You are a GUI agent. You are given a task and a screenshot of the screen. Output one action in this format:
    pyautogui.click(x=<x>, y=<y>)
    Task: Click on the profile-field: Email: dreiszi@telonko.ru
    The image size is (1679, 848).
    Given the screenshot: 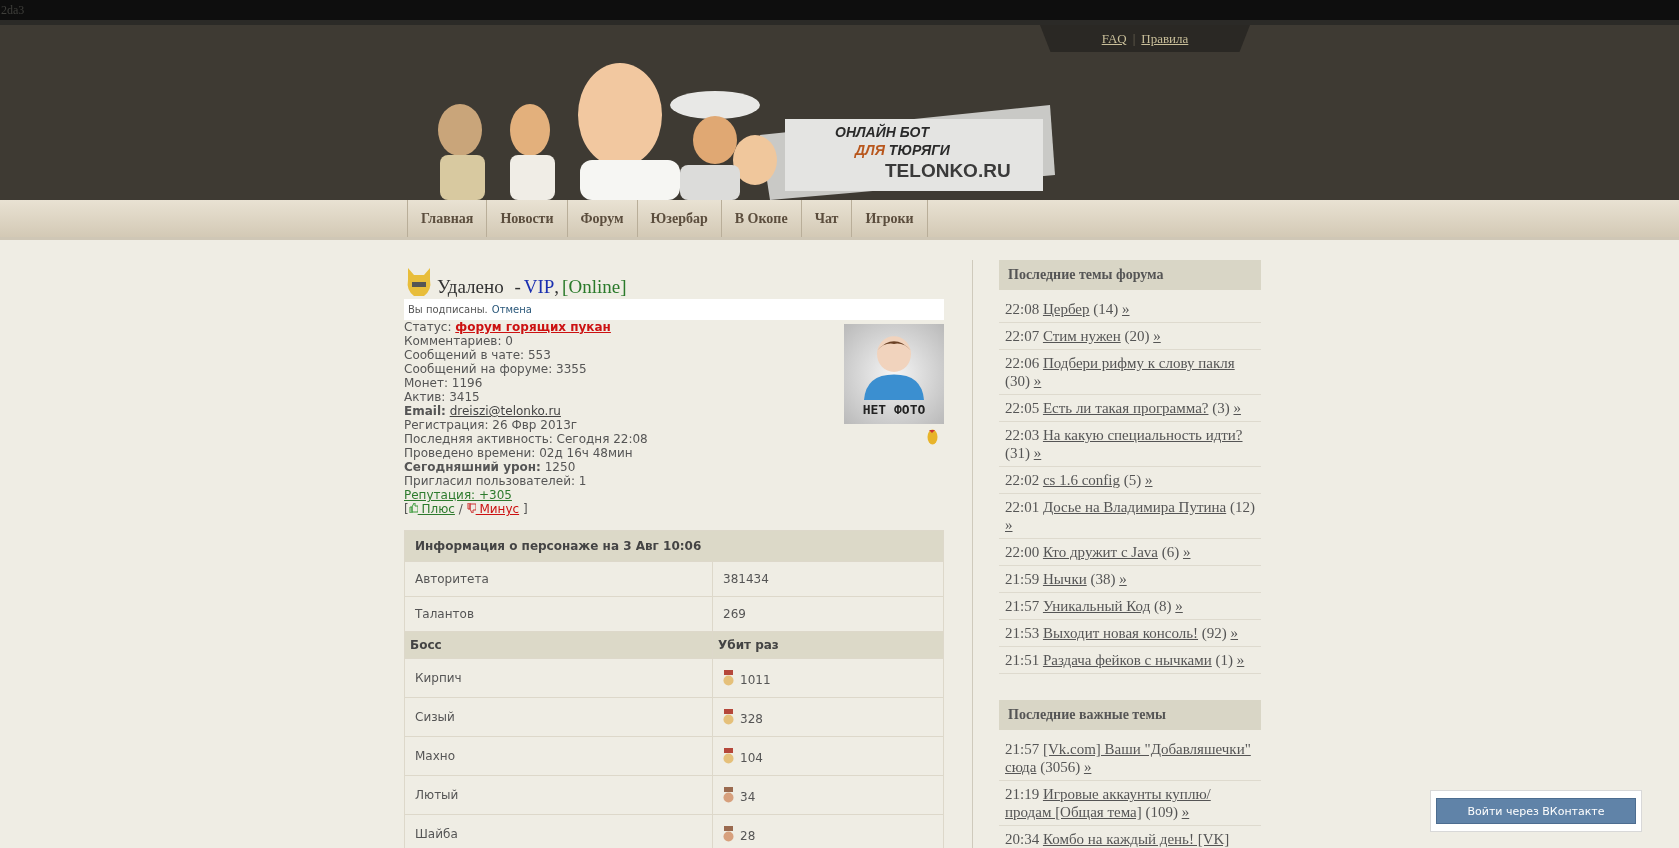 What is the action you would take?
    pyautogui.click(x=482, y=411)
    